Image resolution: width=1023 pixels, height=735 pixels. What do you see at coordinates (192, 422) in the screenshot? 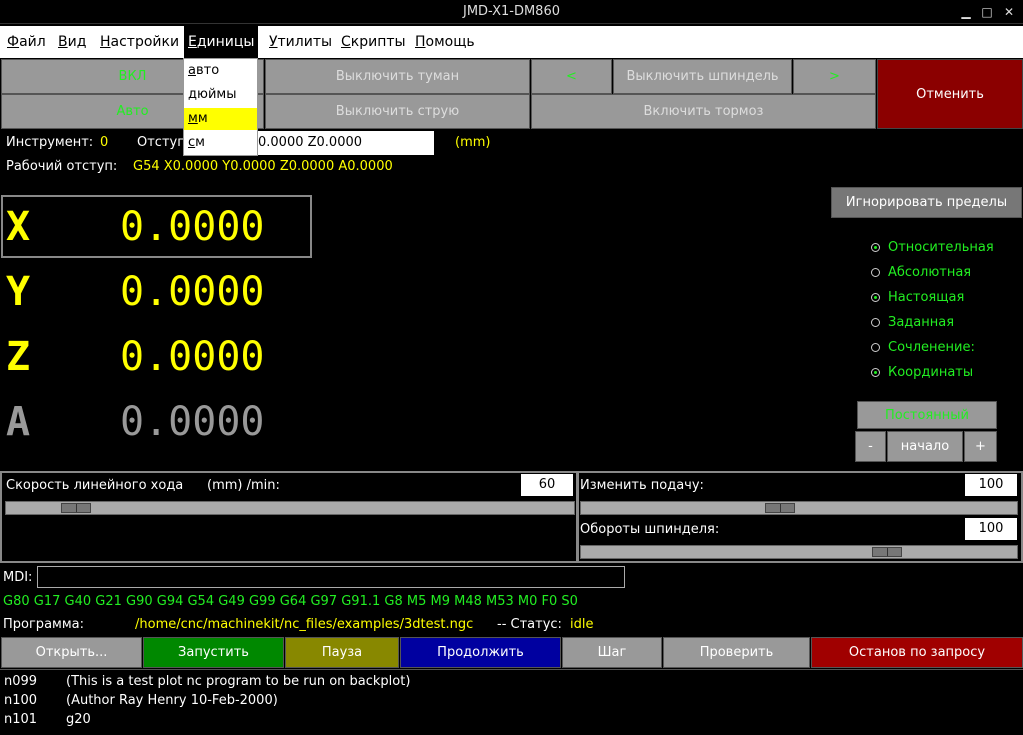
I see `dro-axis-a-value: 0.0000` at bounding box center [192, 422].